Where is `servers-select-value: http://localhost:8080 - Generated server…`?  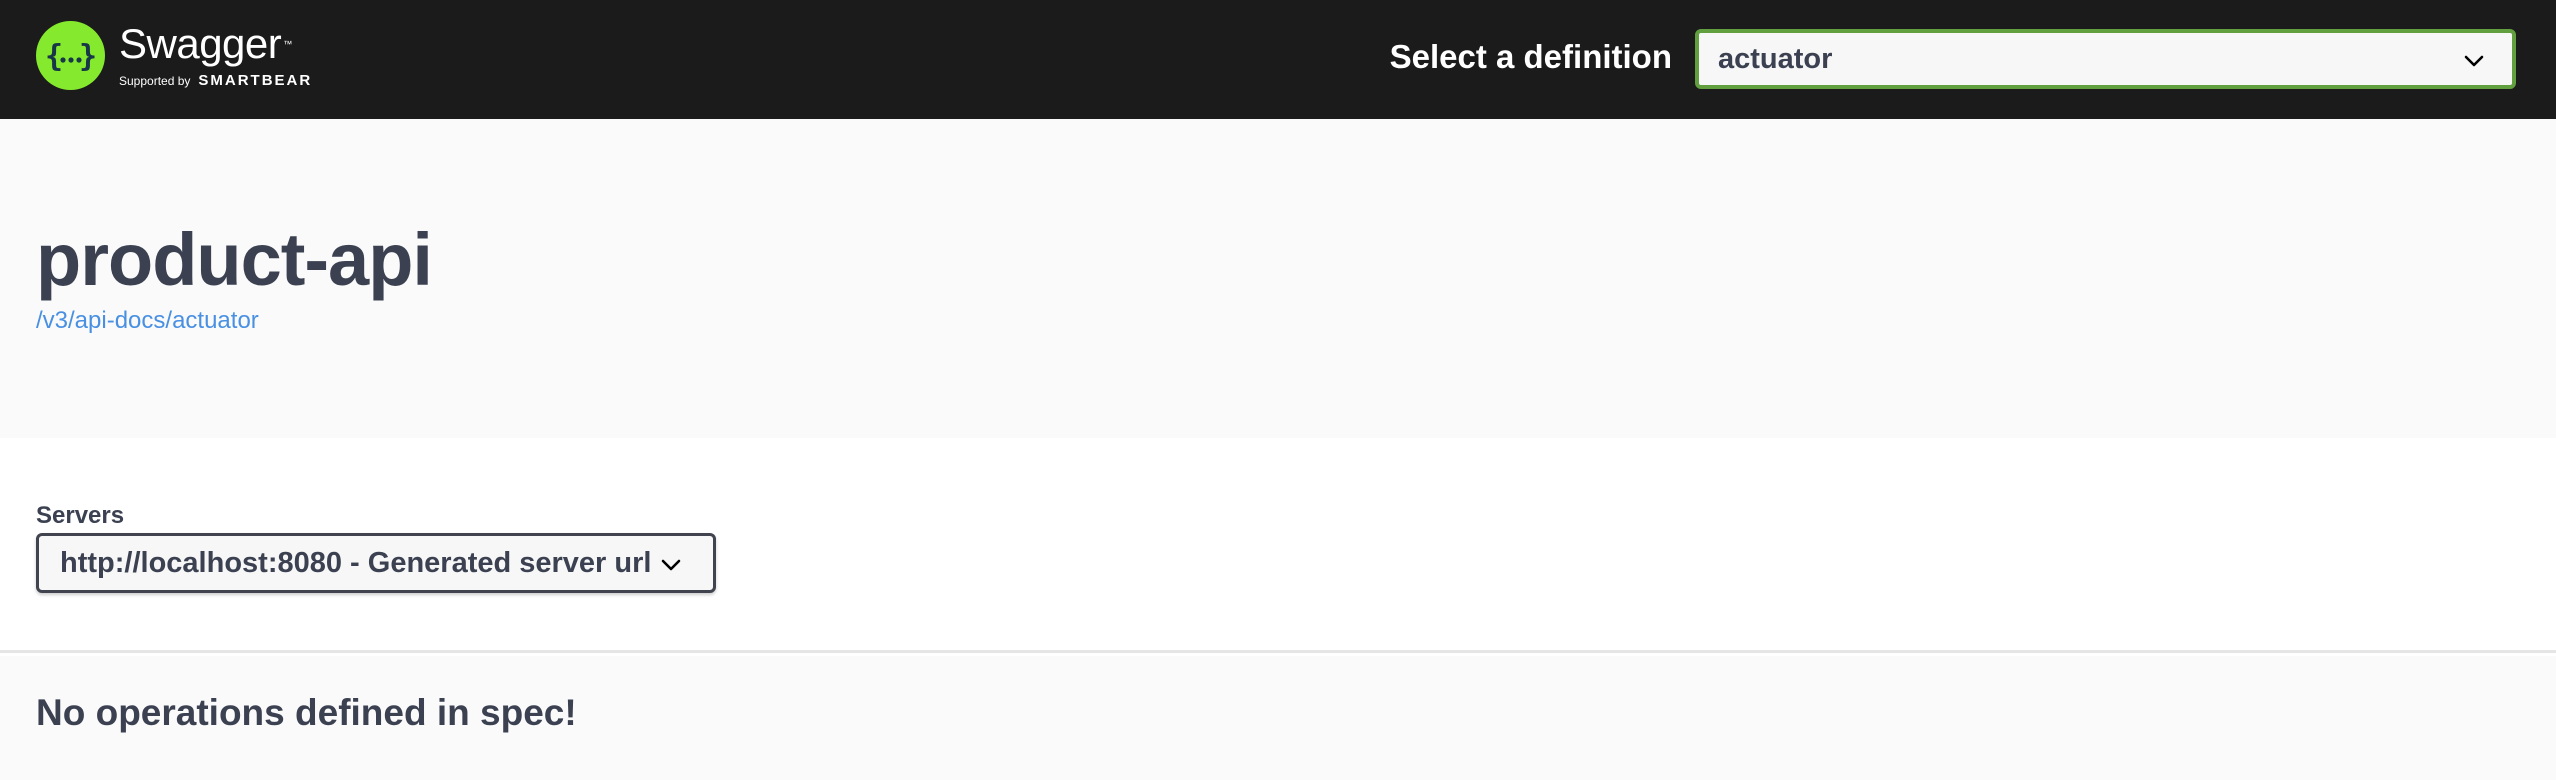 servers-select-value: http://localhost:8080 - Generated server… is located at coordinates (356, 562).